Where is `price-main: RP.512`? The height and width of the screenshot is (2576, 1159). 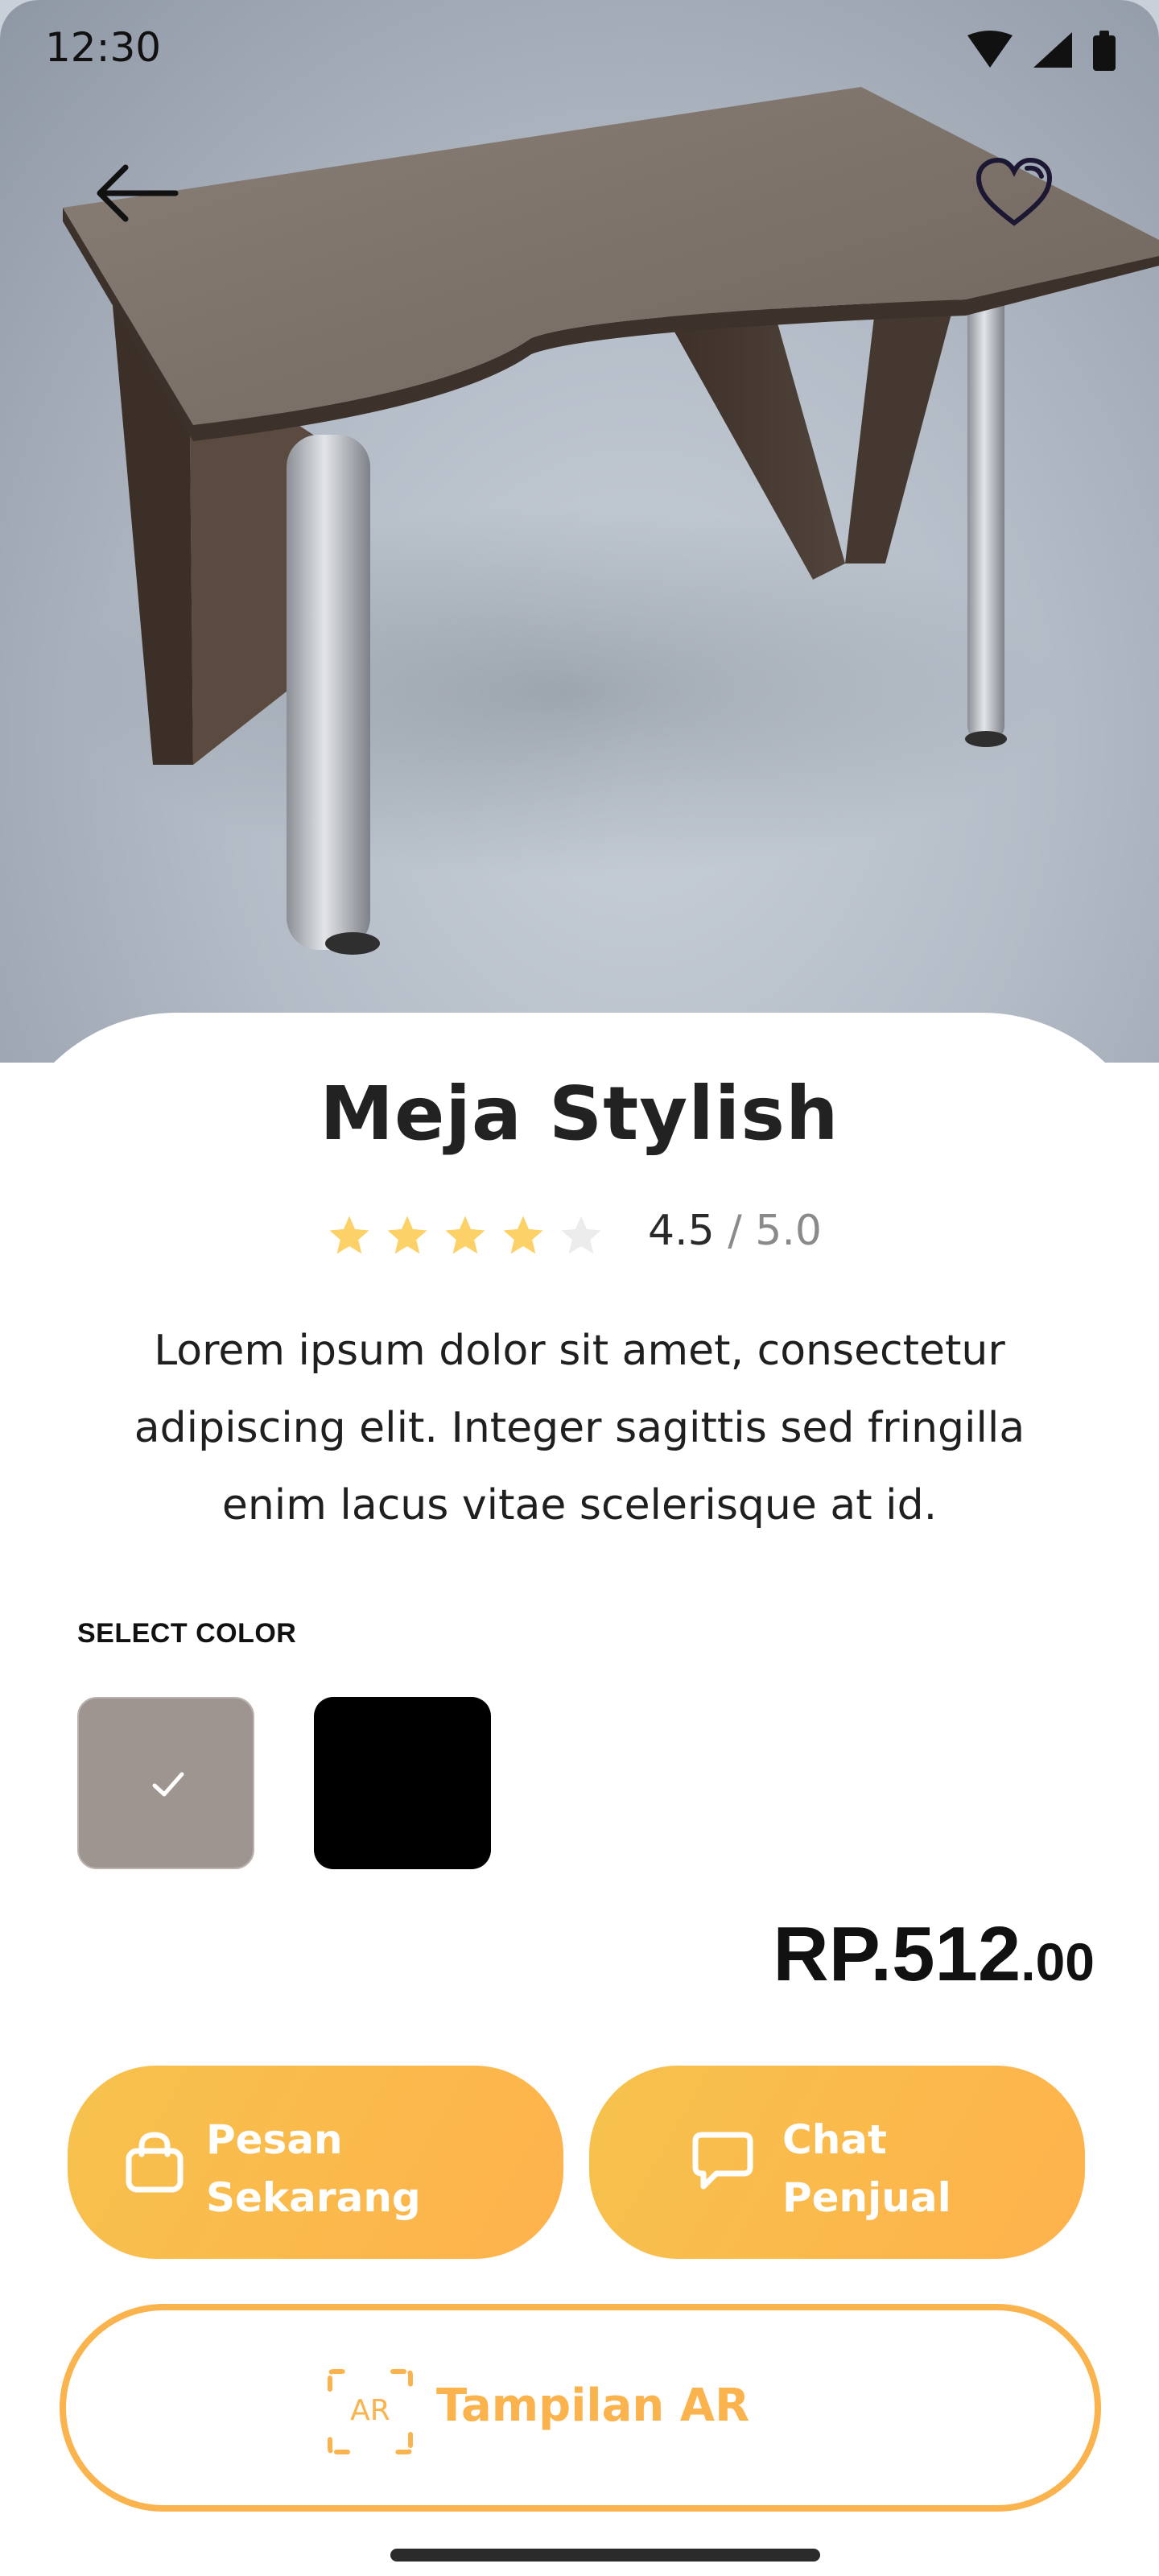
price-main: RP.512 is located at coordinates (897, 1954).